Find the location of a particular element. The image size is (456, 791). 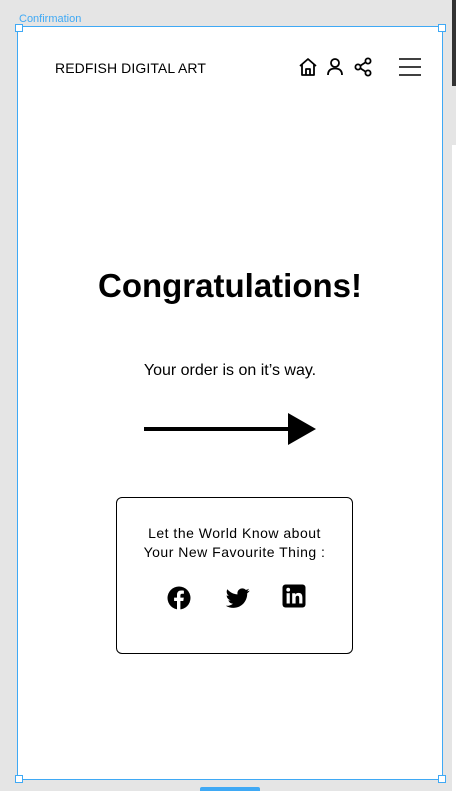

brand-logo-text: REDFISH DIGITAL ART is located at coordinates (130, 68).